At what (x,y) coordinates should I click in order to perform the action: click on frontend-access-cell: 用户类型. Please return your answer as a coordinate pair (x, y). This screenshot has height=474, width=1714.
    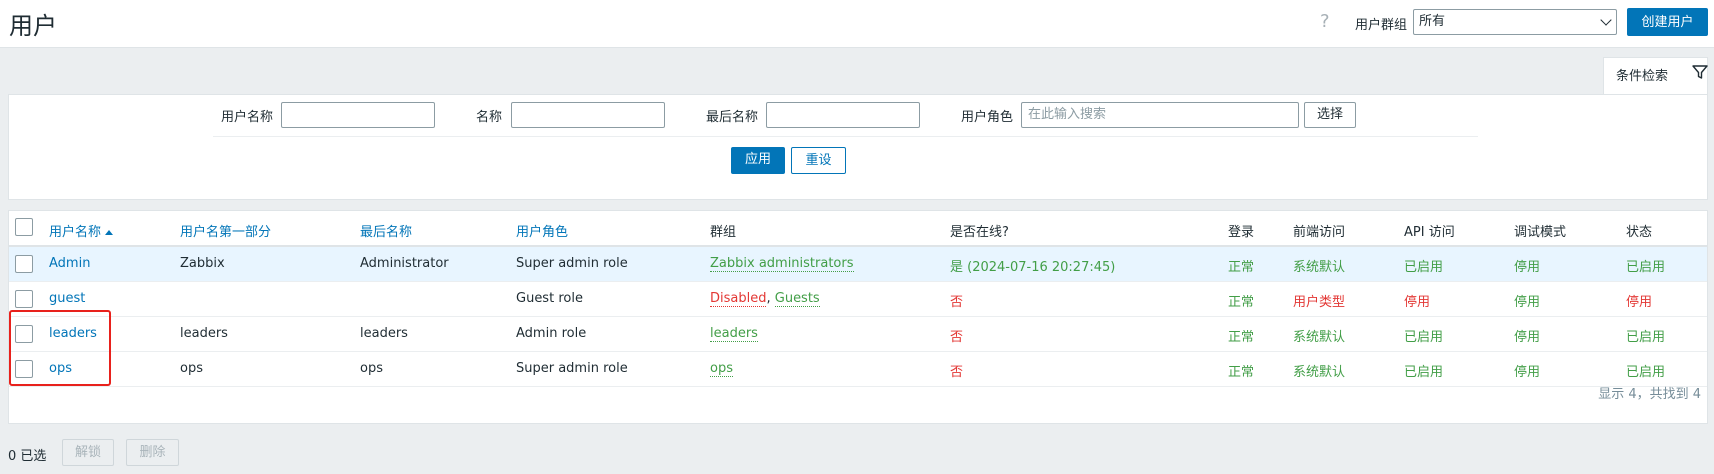
    Looking at the image, I should click on (1319, 302).